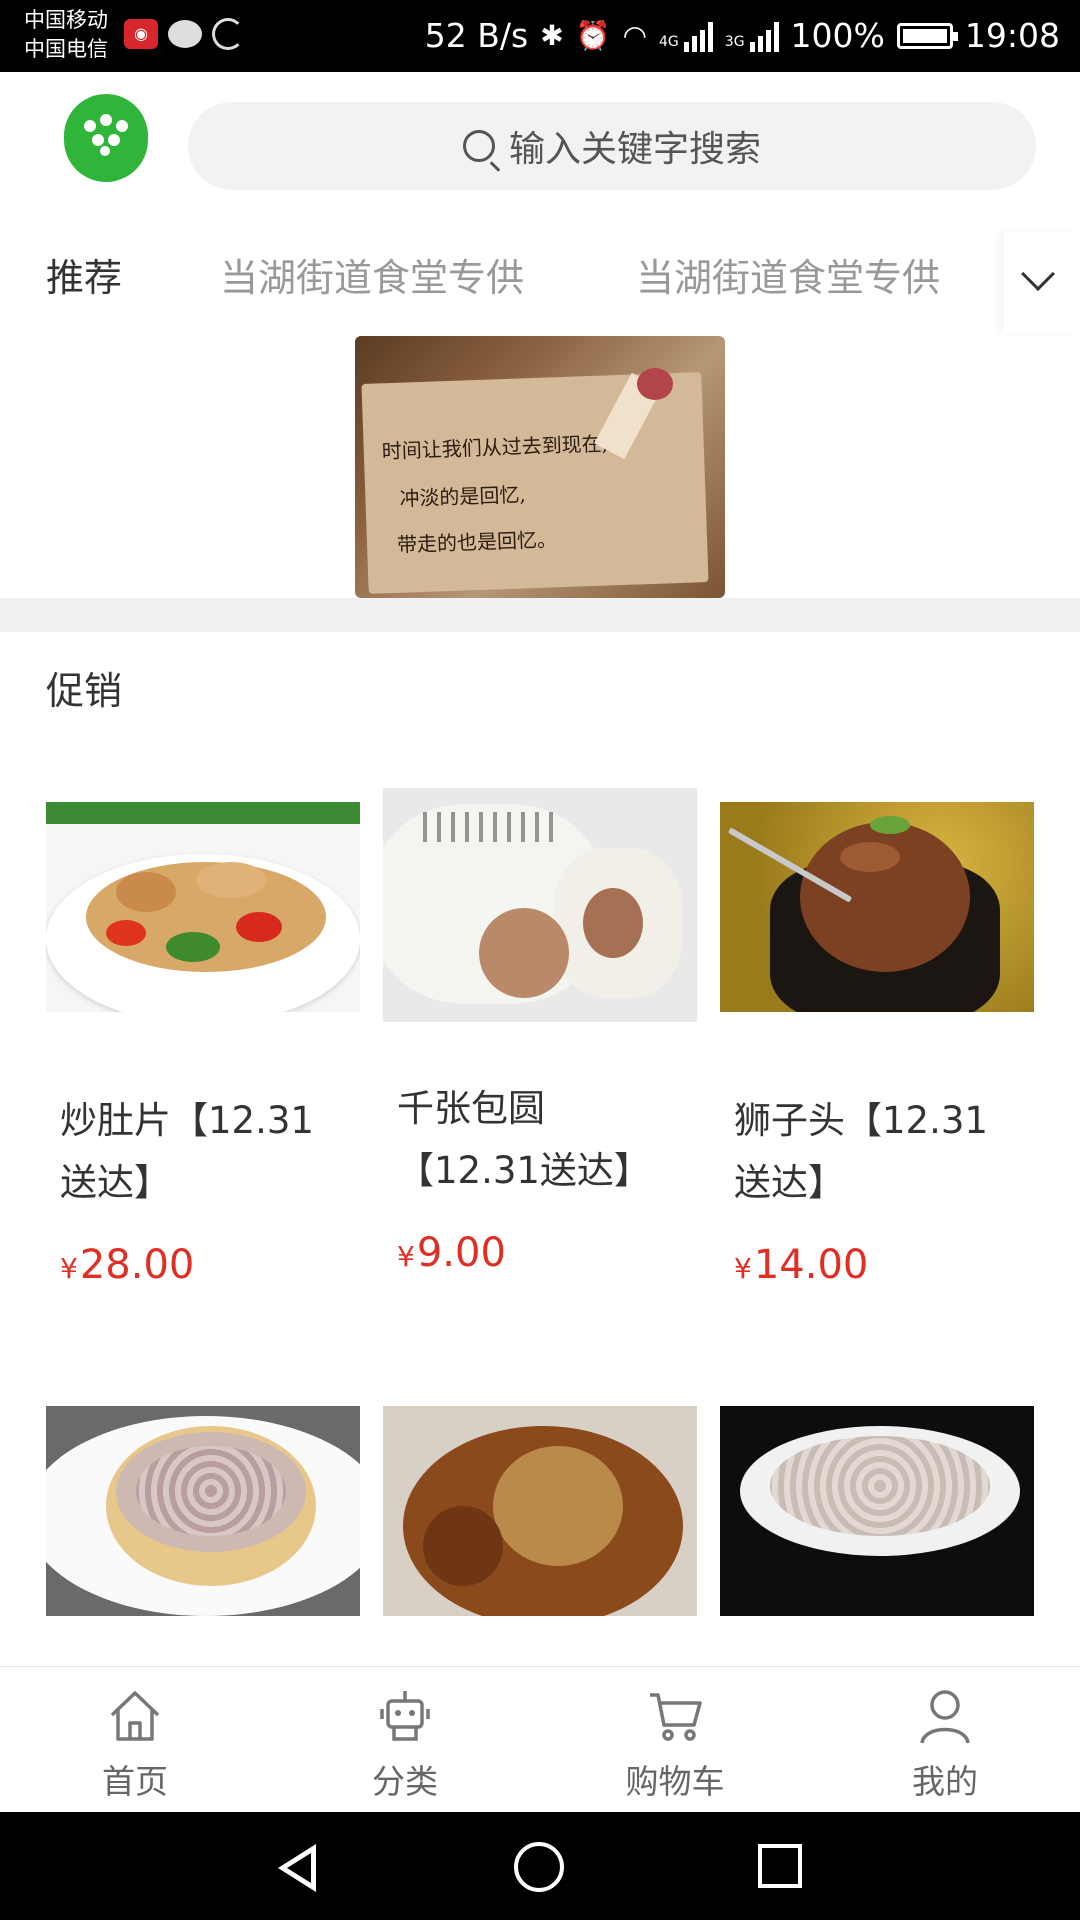  Describe the element at coordinates (675, 1781) in the screenshot. I see `nav-cart-label: 购物车` at that location.